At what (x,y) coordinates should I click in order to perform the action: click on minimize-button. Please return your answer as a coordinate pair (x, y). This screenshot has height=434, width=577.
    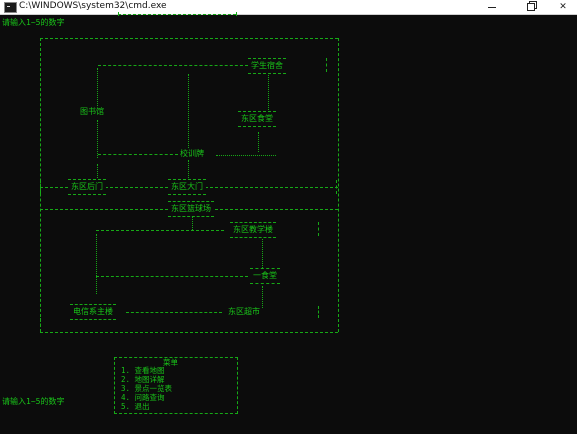
    Looking at the image, I should click on (492, 7).